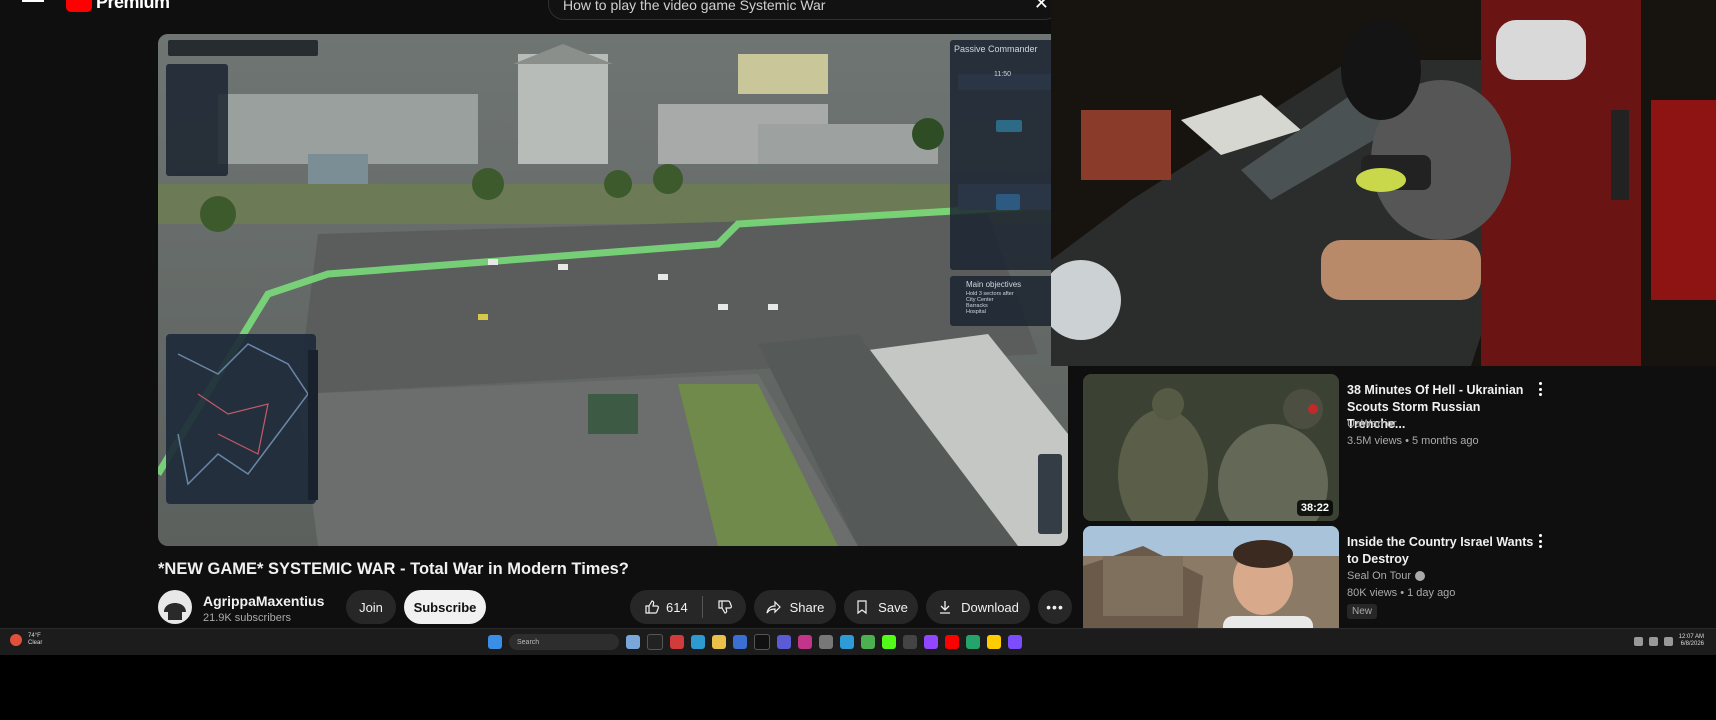  Describe the element at coordinates (1041, 7) in the screenshot. I see `clear-search-icon: ✕` at that location.